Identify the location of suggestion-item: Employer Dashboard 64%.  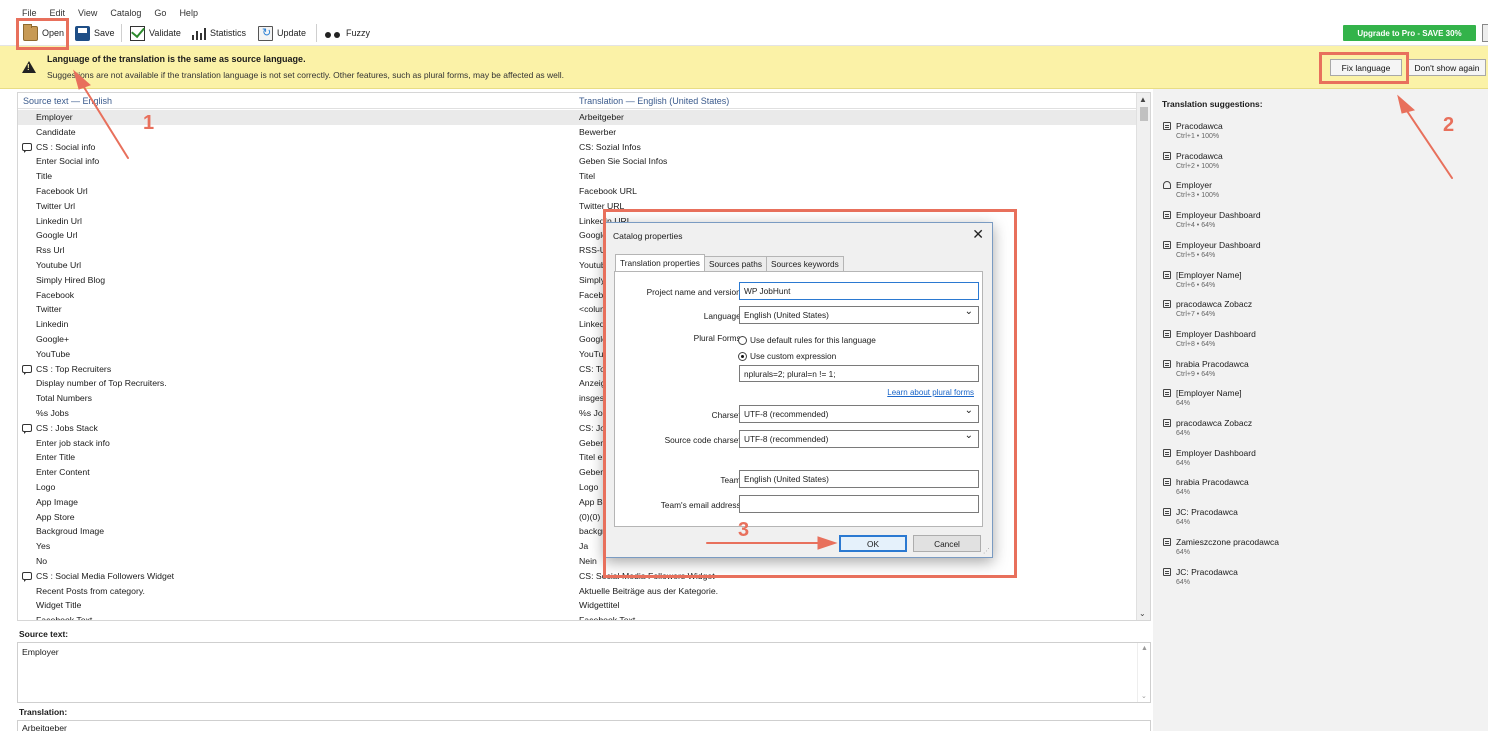
(1209, 457).